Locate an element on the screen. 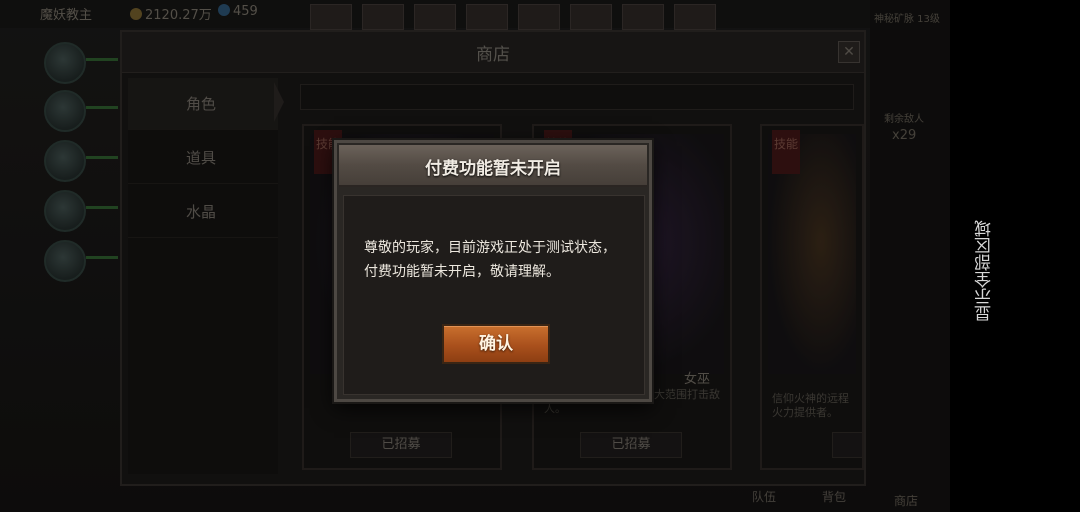 The width and height of the screenshot is (1080, 512). dialog-body: 尊敬的玩家，目前游戏正处于测试状态，付费功能暂未开启，敬请理解。 确认 is located at coordinates (494, 295).